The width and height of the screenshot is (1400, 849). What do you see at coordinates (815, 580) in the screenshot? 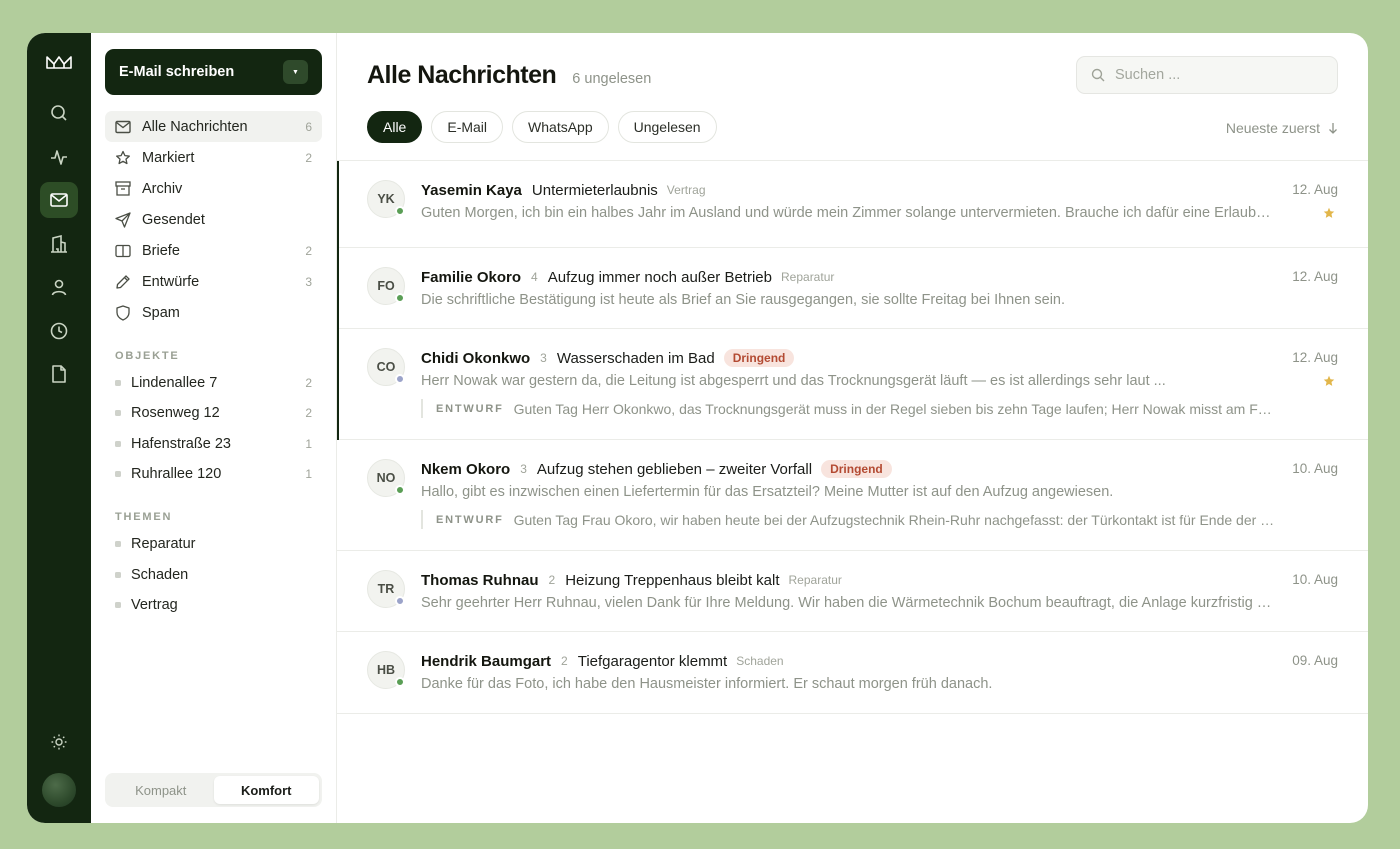
I see `message-tag: Reparatur` at bounding box center [815, 580].